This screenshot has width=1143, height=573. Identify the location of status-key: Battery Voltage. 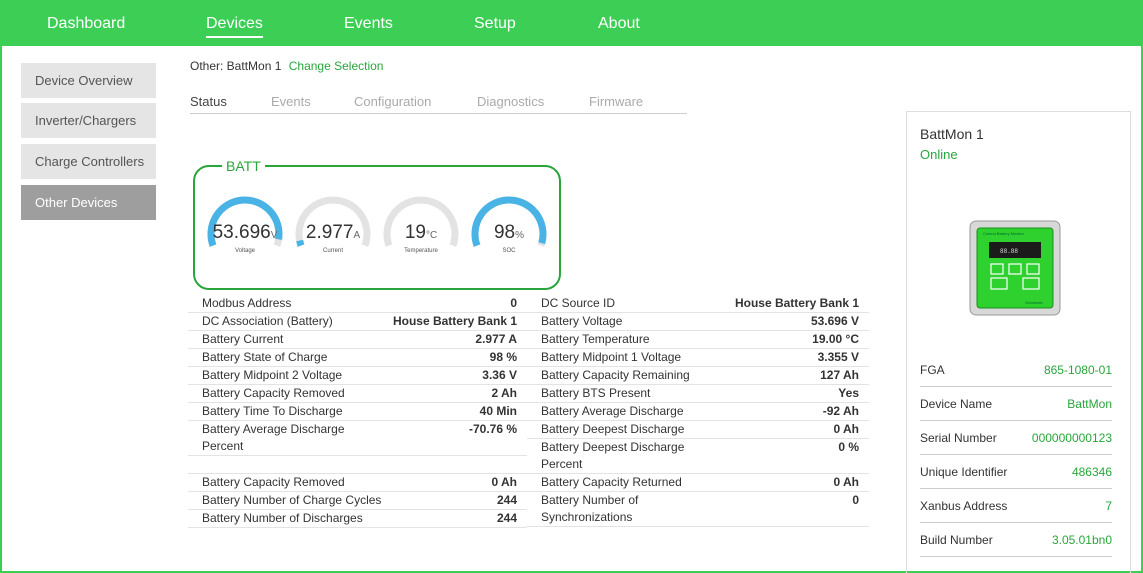
(612, 321).